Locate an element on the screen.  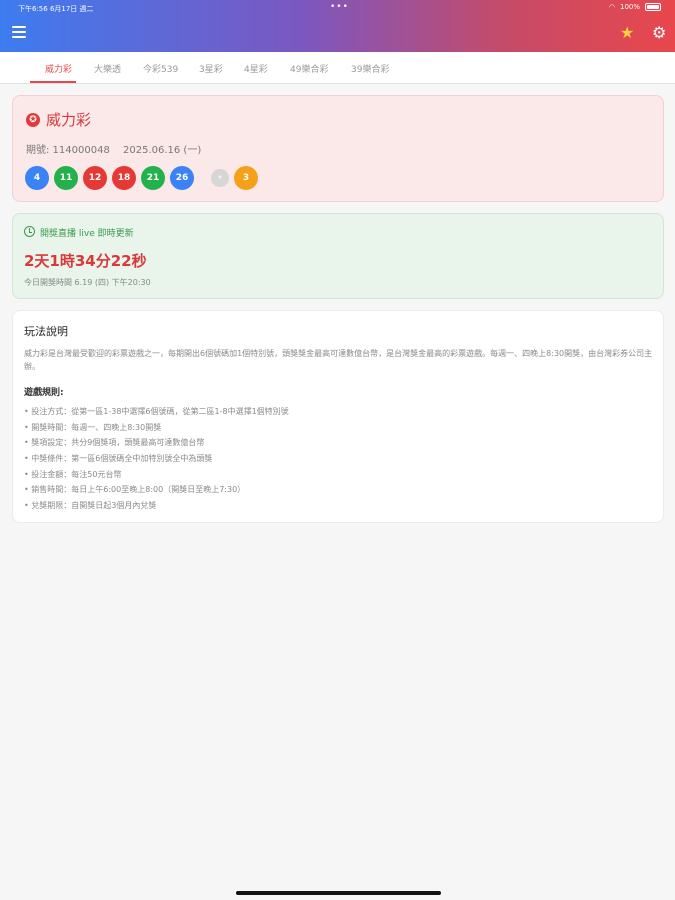
number-ball: 26 is located at coordinates (182, 178).